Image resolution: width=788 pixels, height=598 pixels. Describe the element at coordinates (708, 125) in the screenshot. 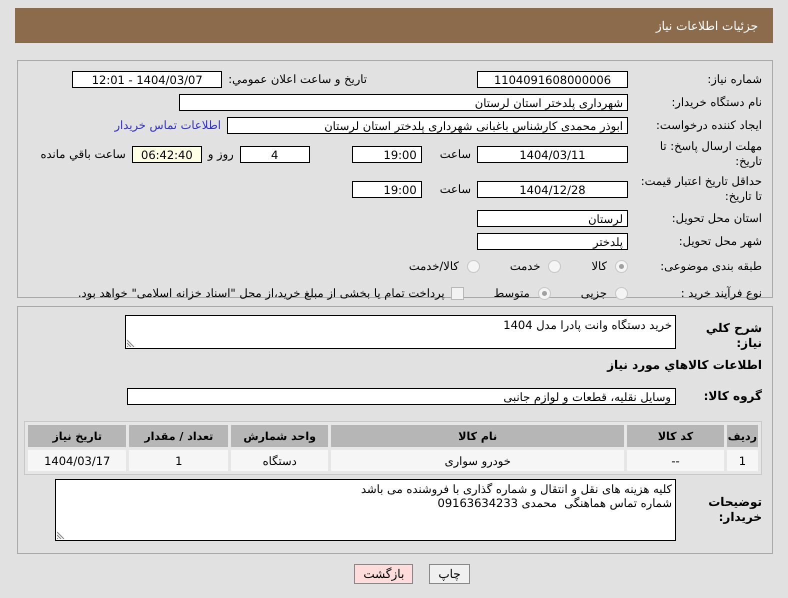

I see `field-label: ایجاد کننده درخواست:` at that location.